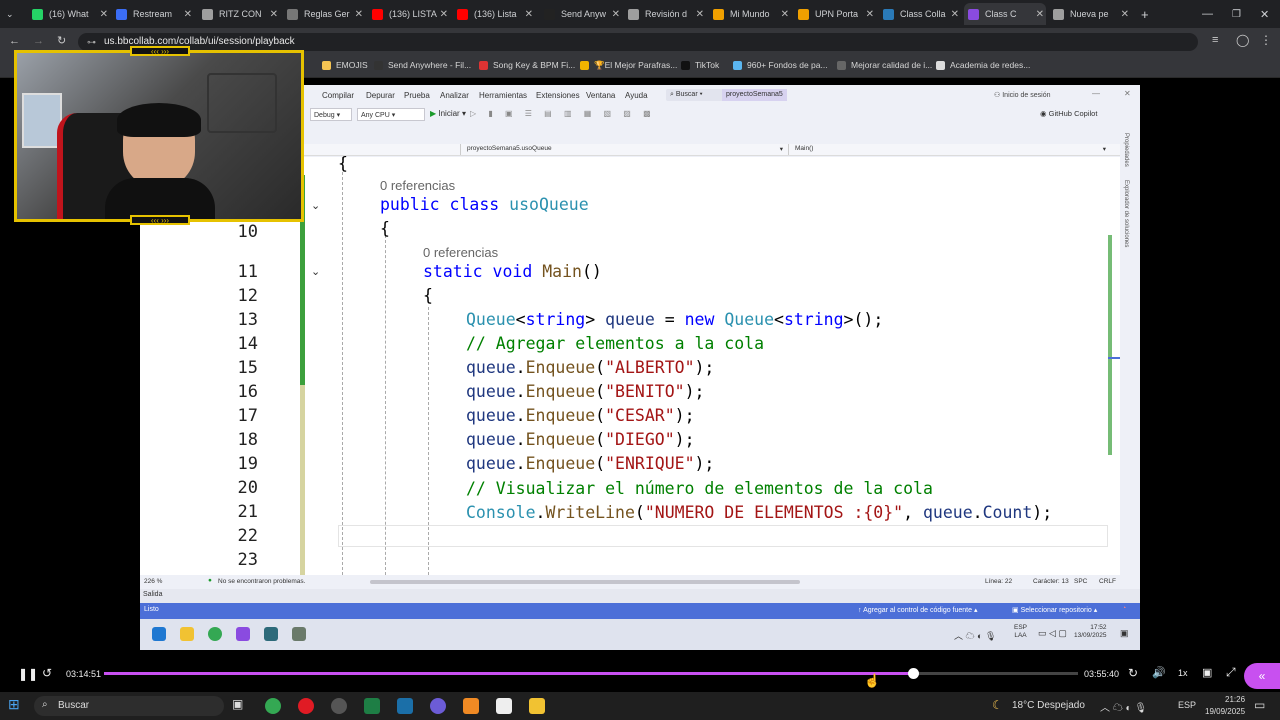  Describe the element at coordinates (28, 674) in the screenshot. I see `pause-icon: ❚❚` at that location.